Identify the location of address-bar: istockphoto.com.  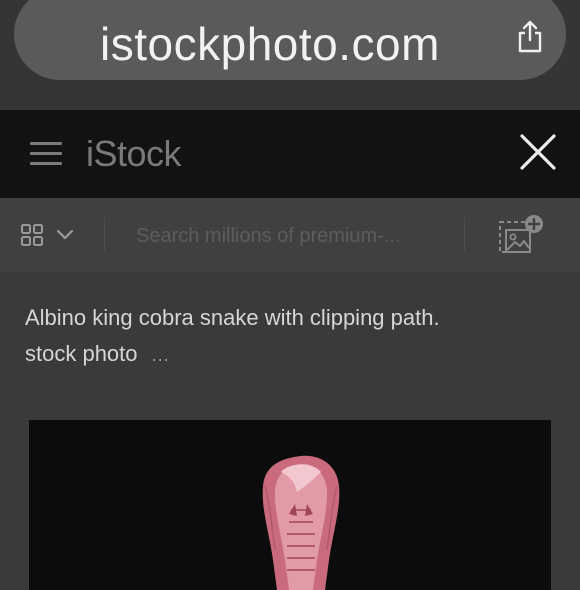
(290, 40).